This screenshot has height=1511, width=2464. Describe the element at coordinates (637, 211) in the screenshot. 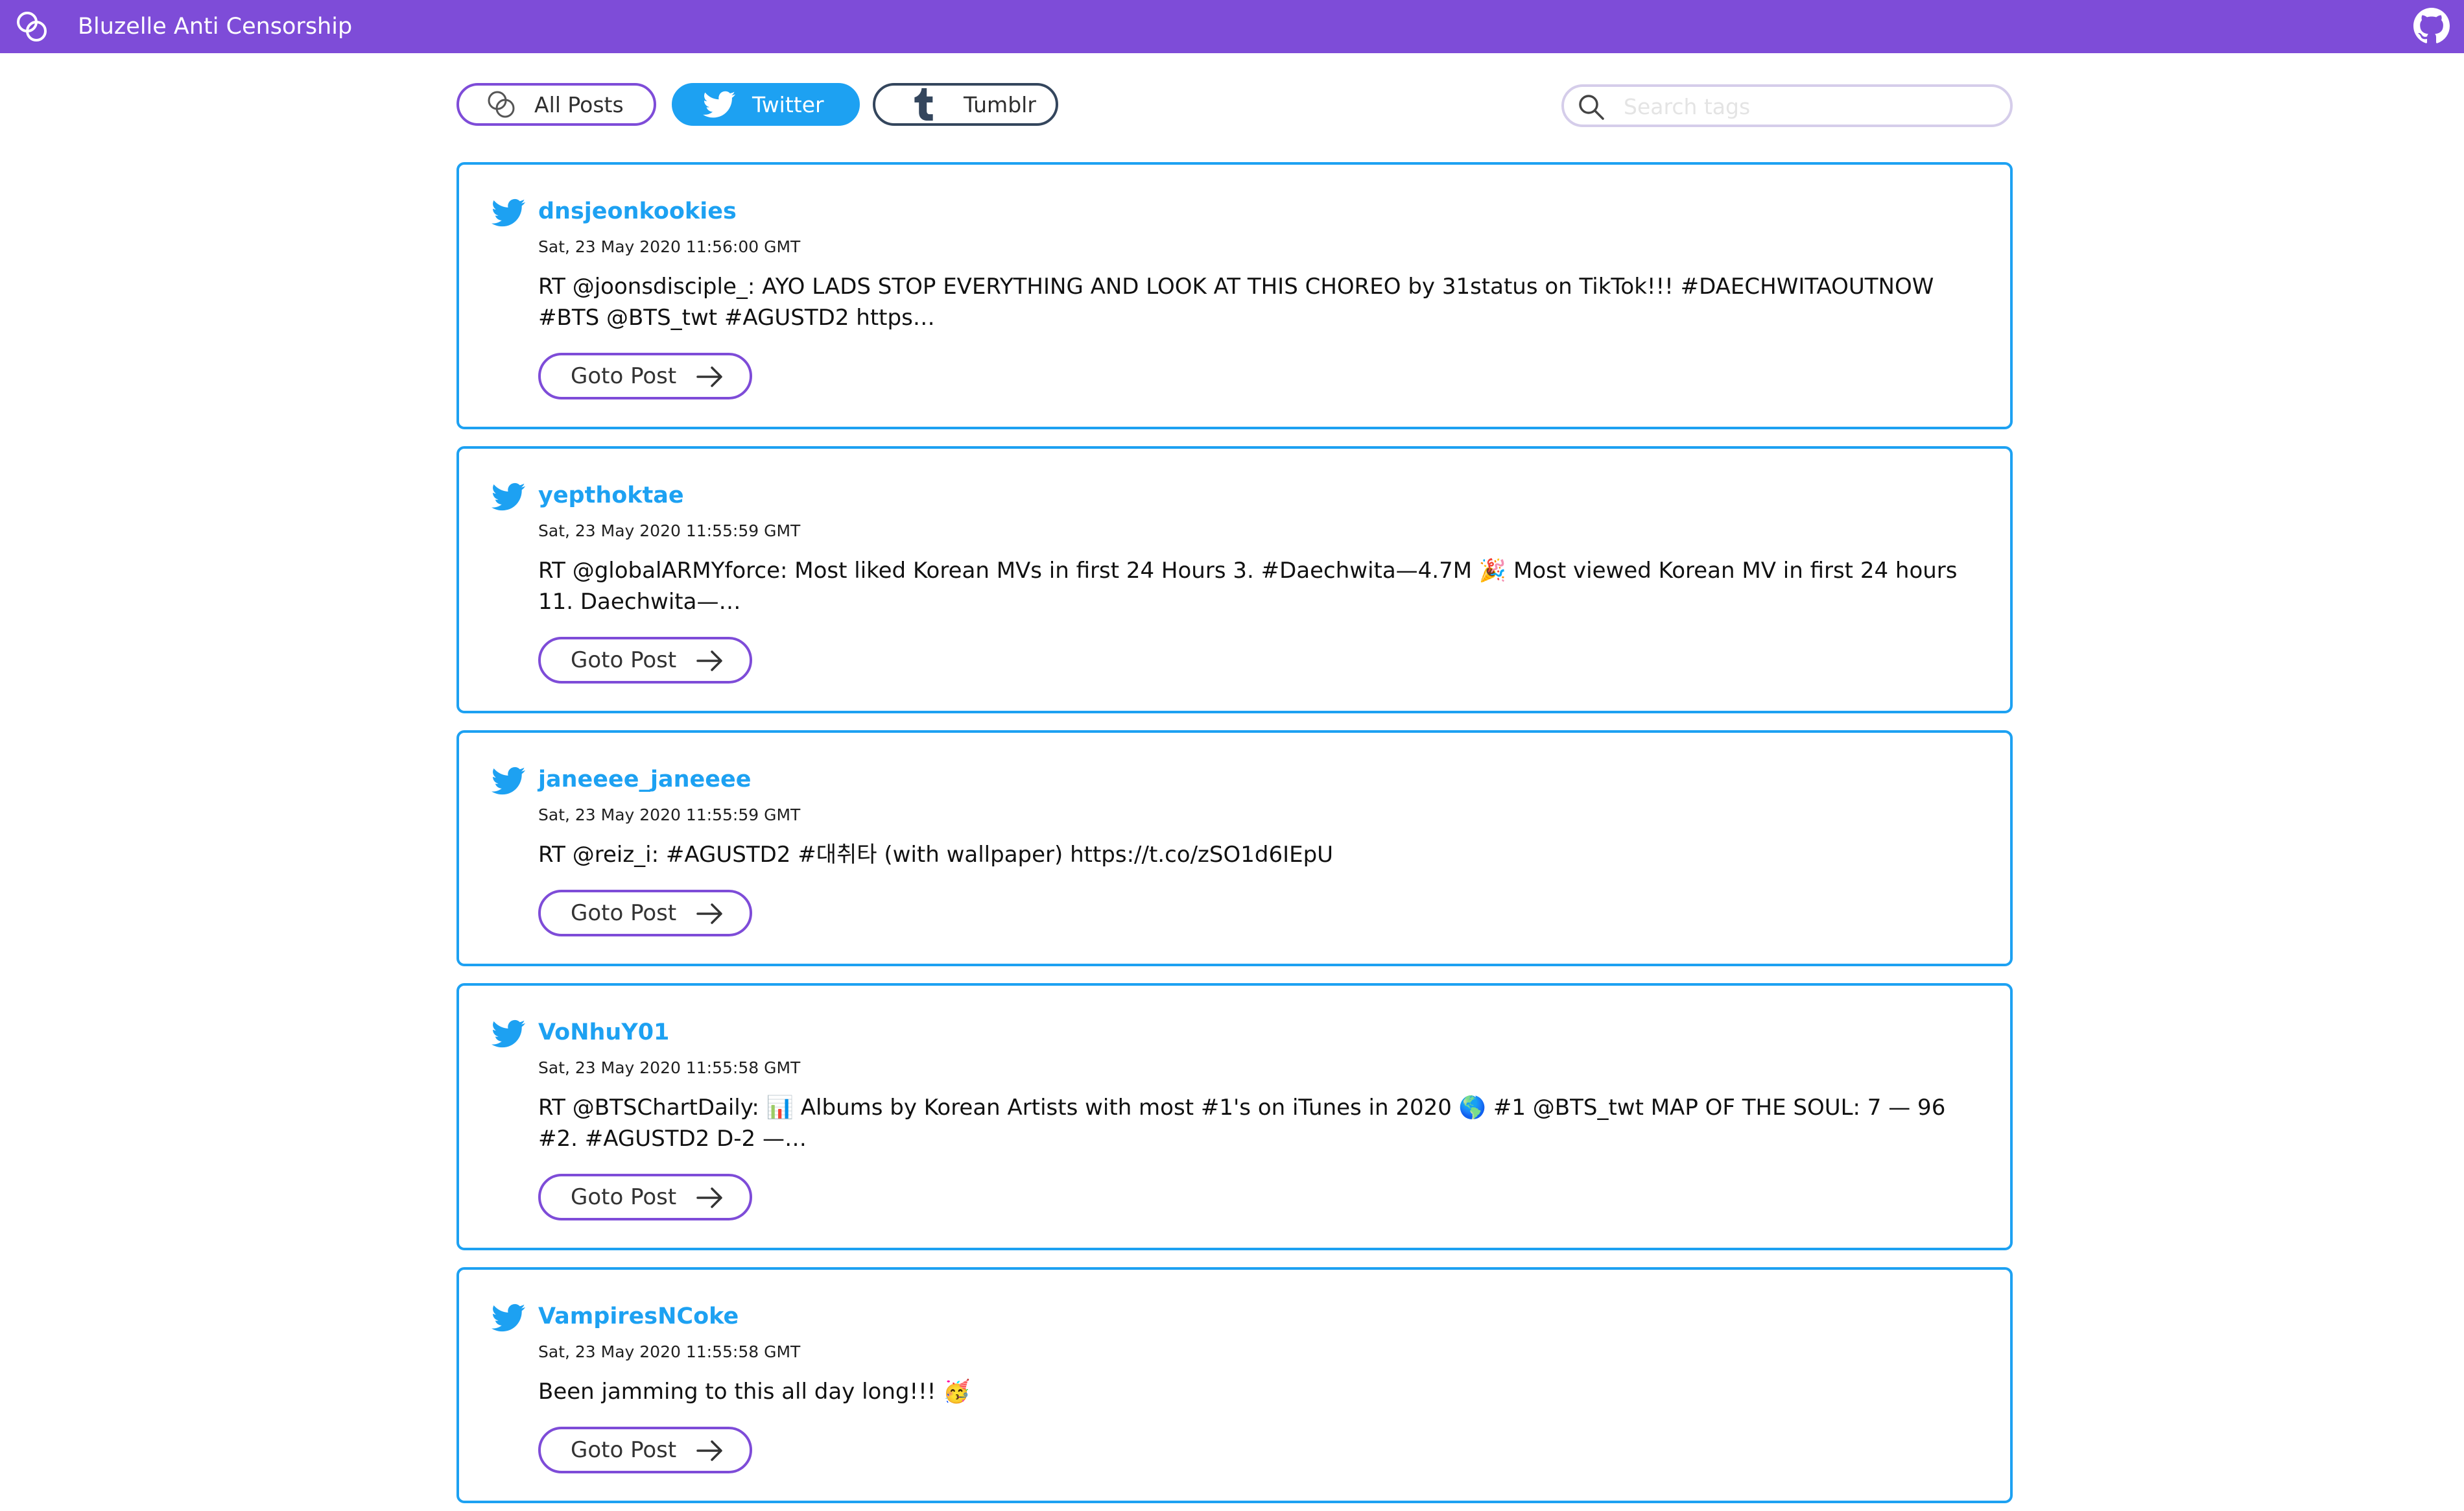

I see `post-username: dnsjeonkookies` at that location.